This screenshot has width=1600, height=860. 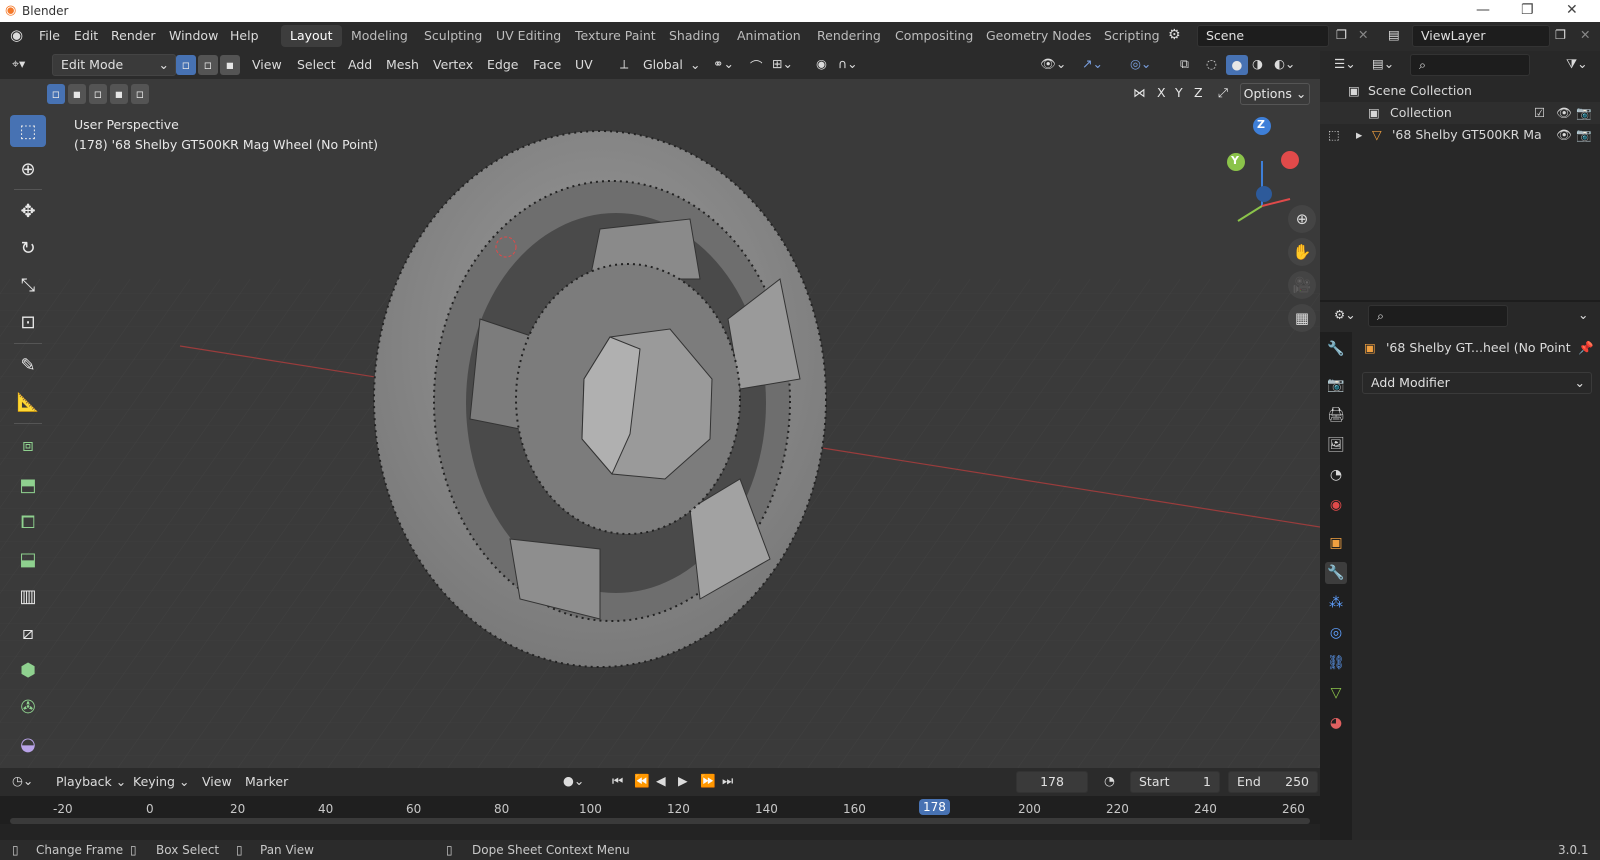 I want to click on jump-keyframe-forward-icon: ⏩, so click(x=708, y=781).